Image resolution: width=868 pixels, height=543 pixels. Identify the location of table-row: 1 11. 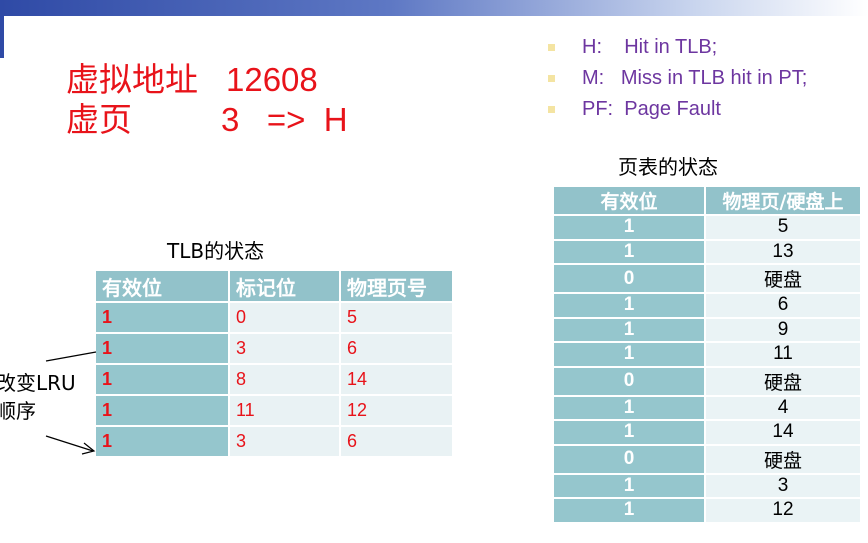
(707, 354).